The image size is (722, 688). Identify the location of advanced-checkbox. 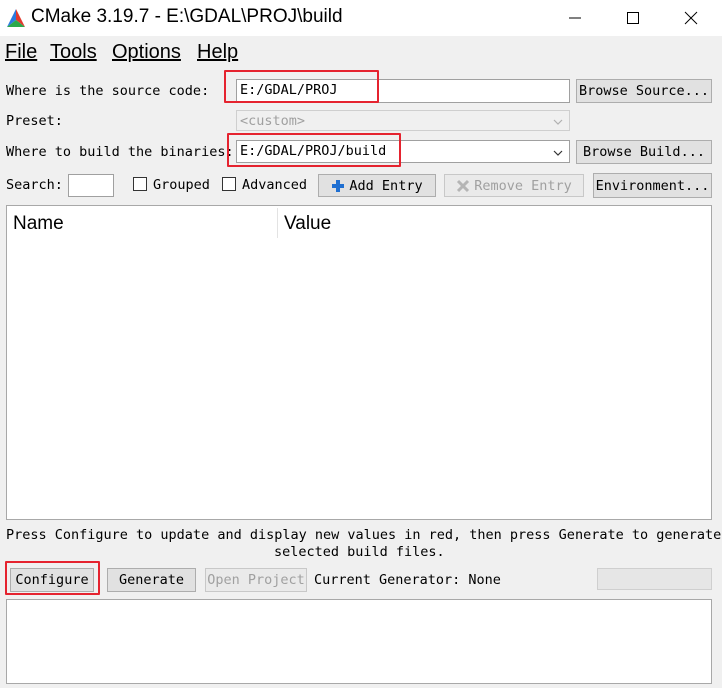
(229, 184).